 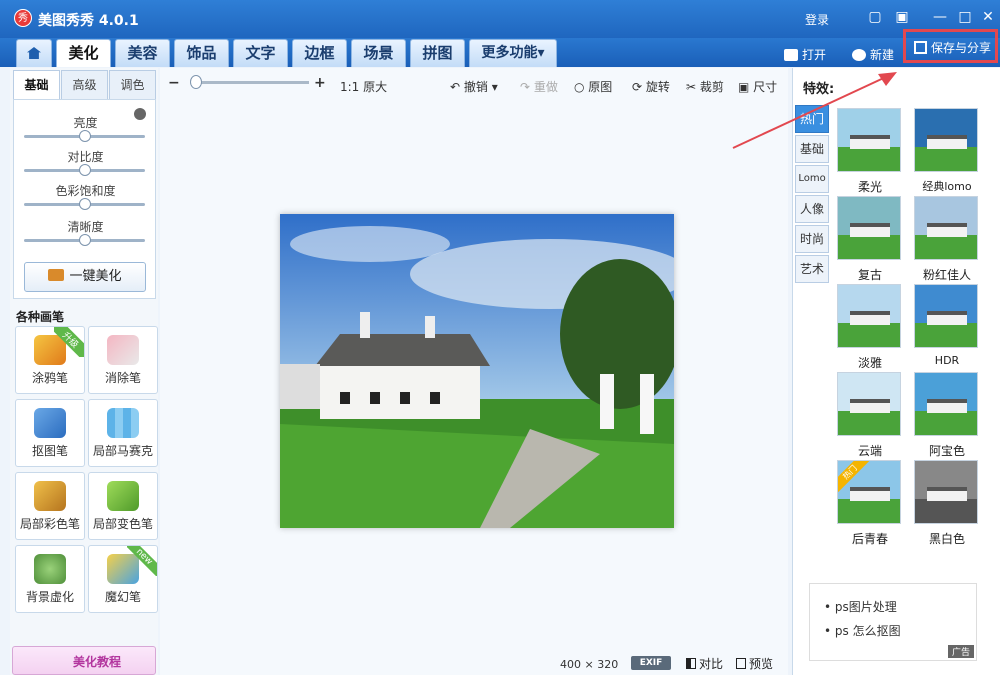 I want to click on folder-icon, so click(x=791, y=55).